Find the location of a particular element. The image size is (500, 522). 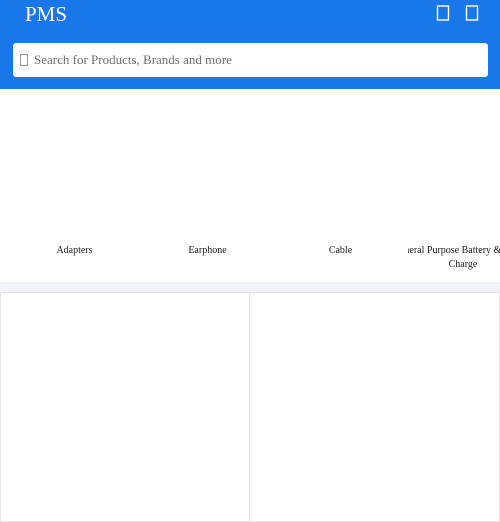

category-item-adapters: Adapters is located at coordinates (74, 185).